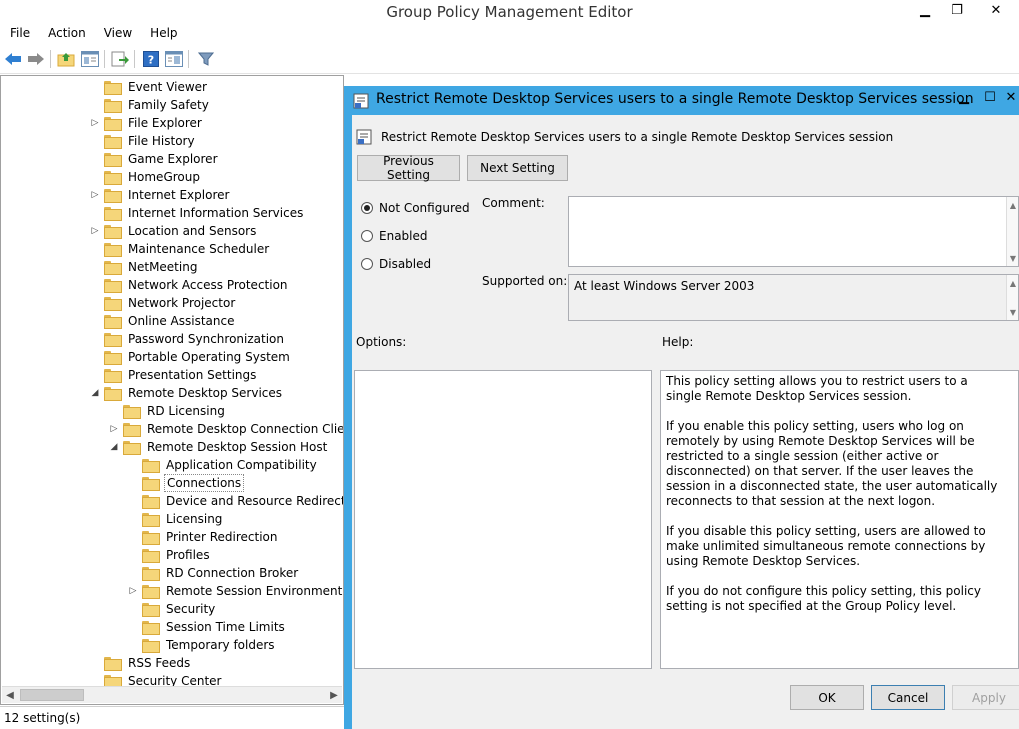  I want to click on menu-view: View, so click(117, 34).